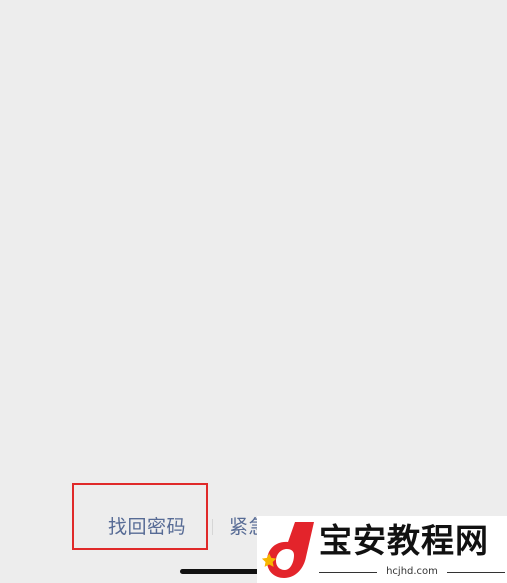 This screenshot has height=583, width=507. I want to click on watermark-url-row: hcjhd.com, so click(412, 572).